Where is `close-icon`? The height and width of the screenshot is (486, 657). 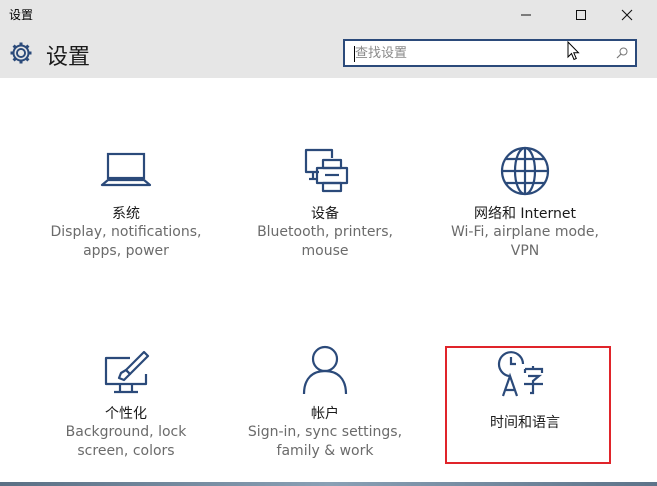 close-icon is located at coordinates (627, 15).